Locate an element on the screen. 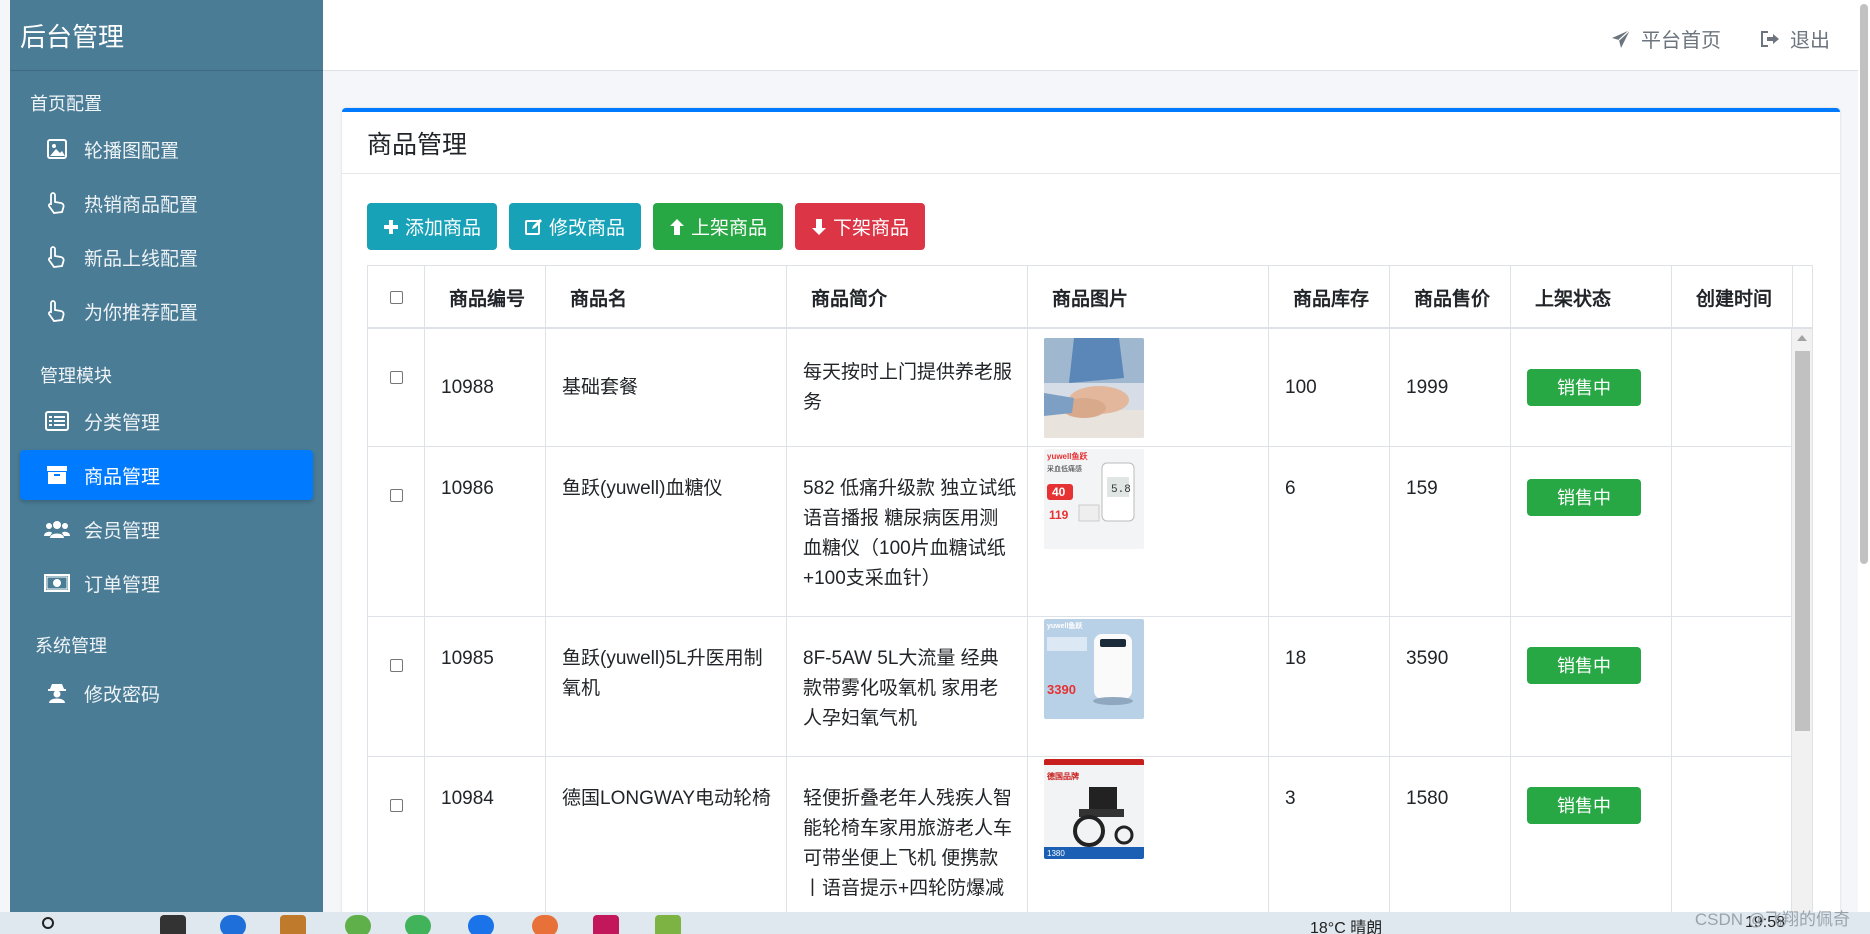 This screenshot has width=1870, height=934. page-scrollbar is located at coordinates (1864, 467).